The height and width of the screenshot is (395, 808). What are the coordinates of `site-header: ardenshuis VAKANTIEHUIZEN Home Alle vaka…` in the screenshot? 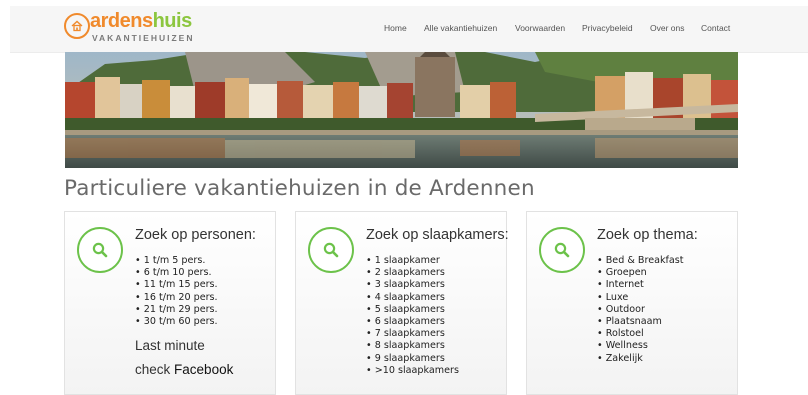 It's located at (409, 29).